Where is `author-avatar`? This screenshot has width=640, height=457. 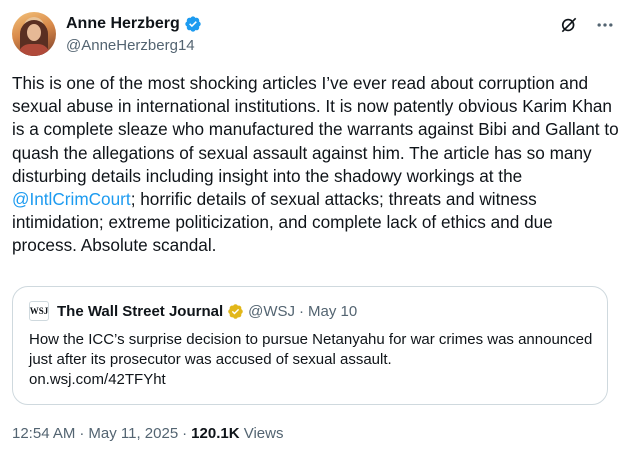
author-avatar is located at coordinates (34, 34).